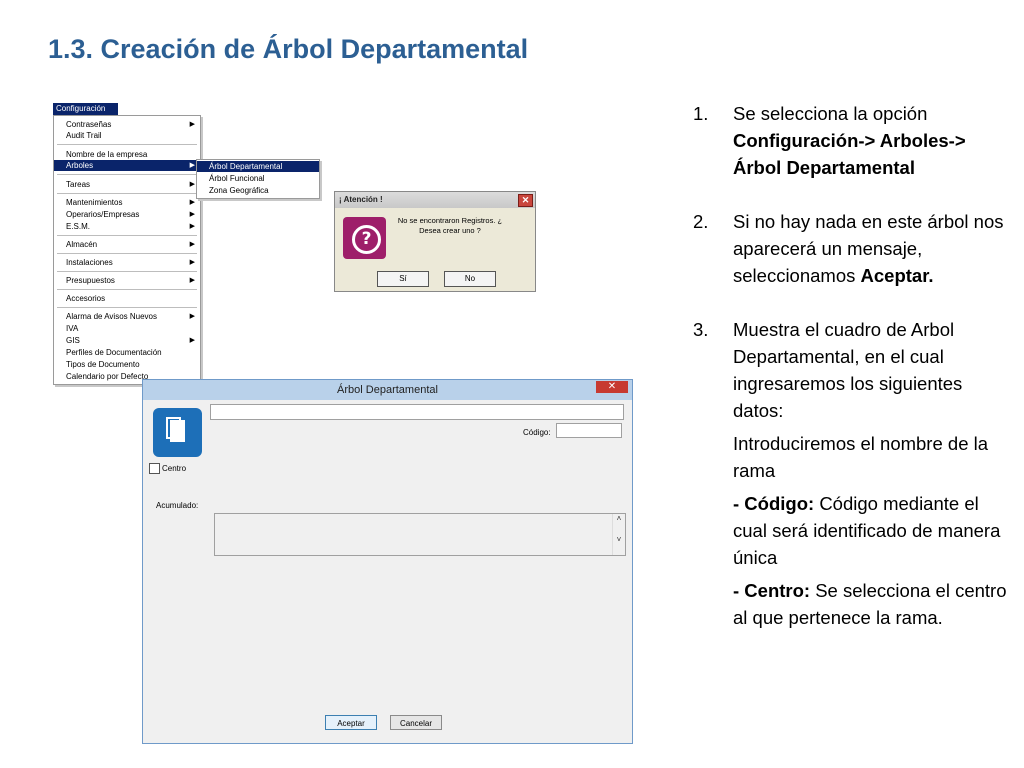 The width and height of the screenshot is (1024, 768). Describe the element at coordinates (258, 190) in the screenshot. I see `submenu-item-zona-geografica: Zona Geográfica` at that location.